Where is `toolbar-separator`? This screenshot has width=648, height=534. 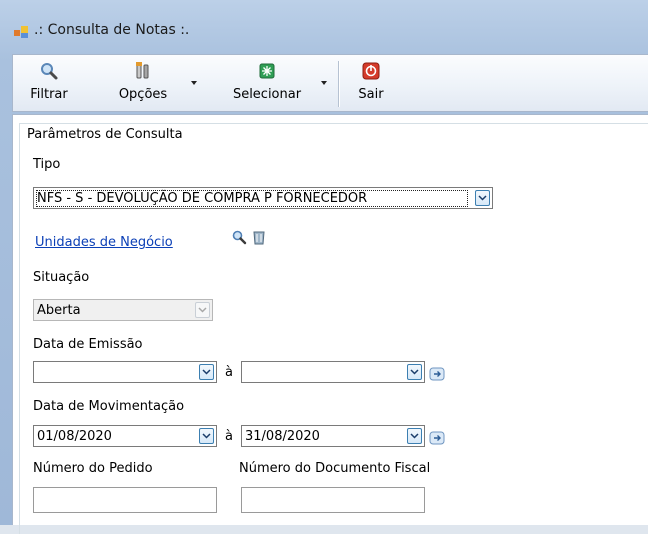 toolbar-separator is located at coordinates (339, 84).